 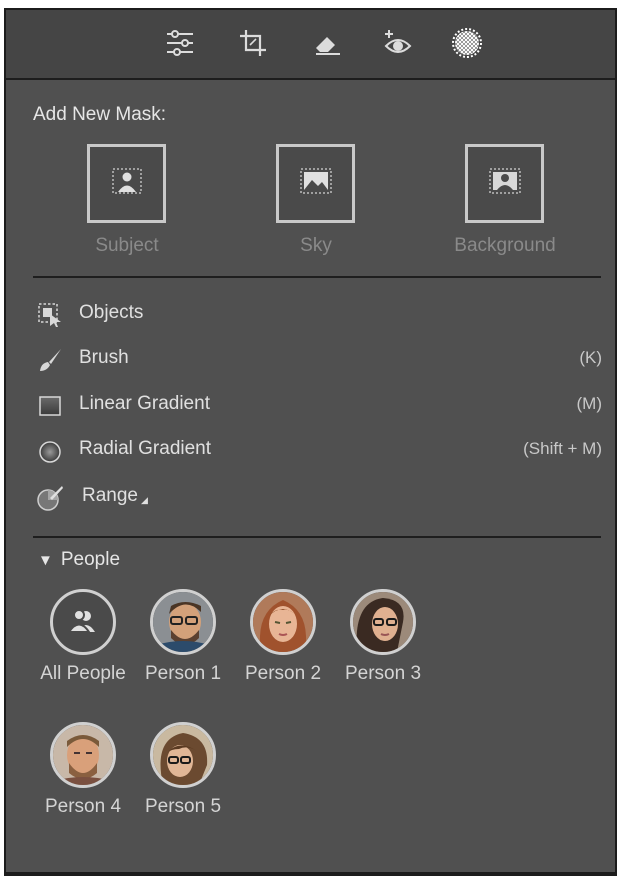 I want to click on range-dropdown-icon: ◢, so click(x=144, y=500).